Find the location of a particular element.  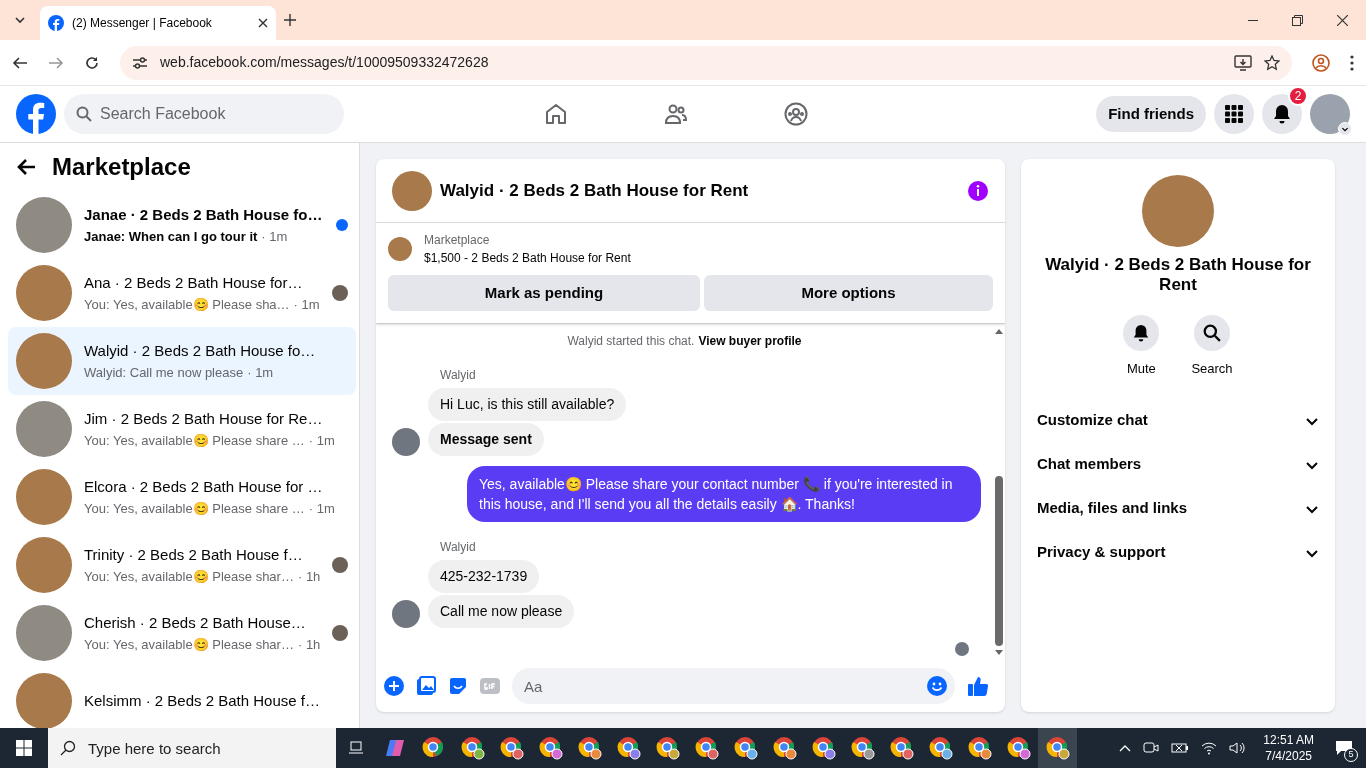

outgoing-message: Yes, available😊 Please share your contact number 📞 if you're interested in this house, and I'll send you all the details easily 🏠. Thanks! is located at coordinates (724, 494).